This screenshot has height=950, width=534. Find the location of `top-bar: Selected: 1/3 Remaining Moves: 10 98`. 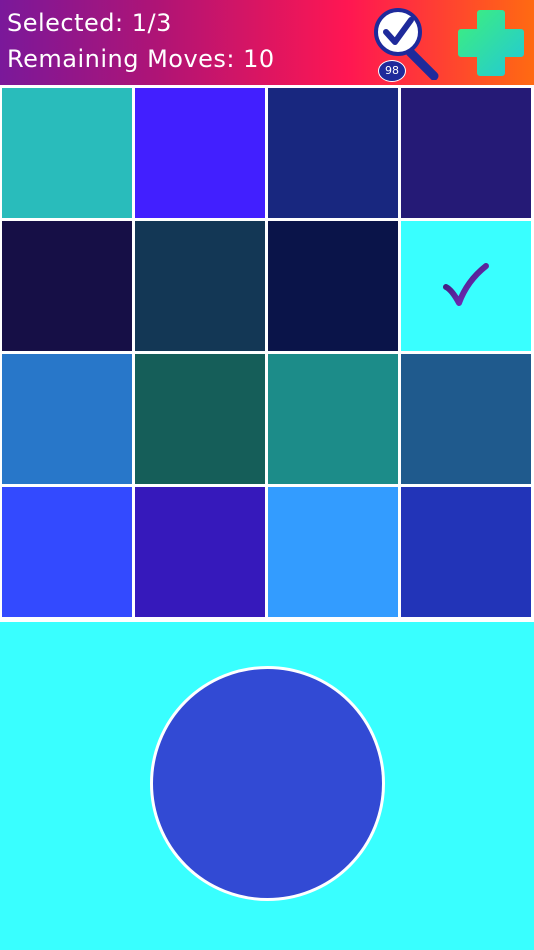

top-bar: Selected: 1/3 Remaining Moves: 10 98 is located at coordinates (267, 42).